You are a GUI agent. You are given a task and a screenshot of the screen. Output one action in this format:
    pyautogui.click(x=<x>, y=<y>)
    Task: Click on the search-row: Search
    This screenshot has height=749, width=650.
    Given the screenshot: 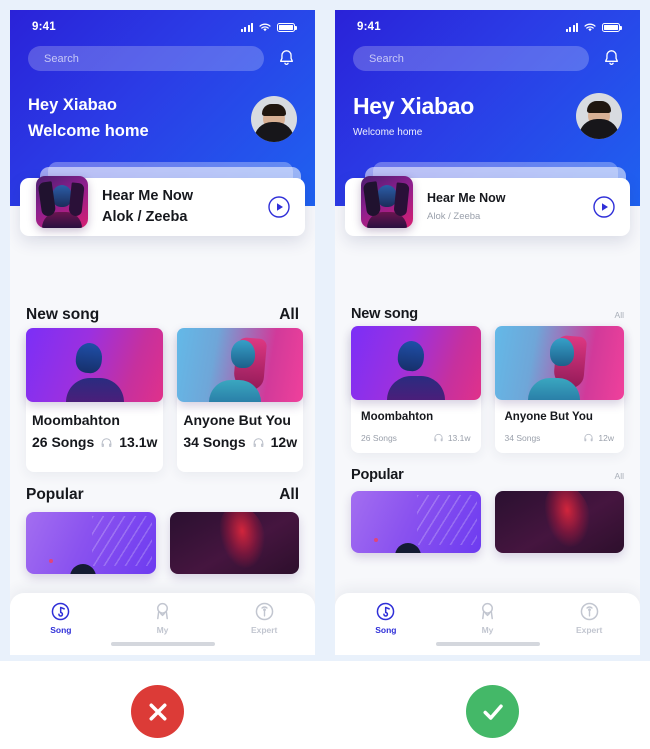 What is the action you would take?
    pyautogui.click(x=162, y=55)
    